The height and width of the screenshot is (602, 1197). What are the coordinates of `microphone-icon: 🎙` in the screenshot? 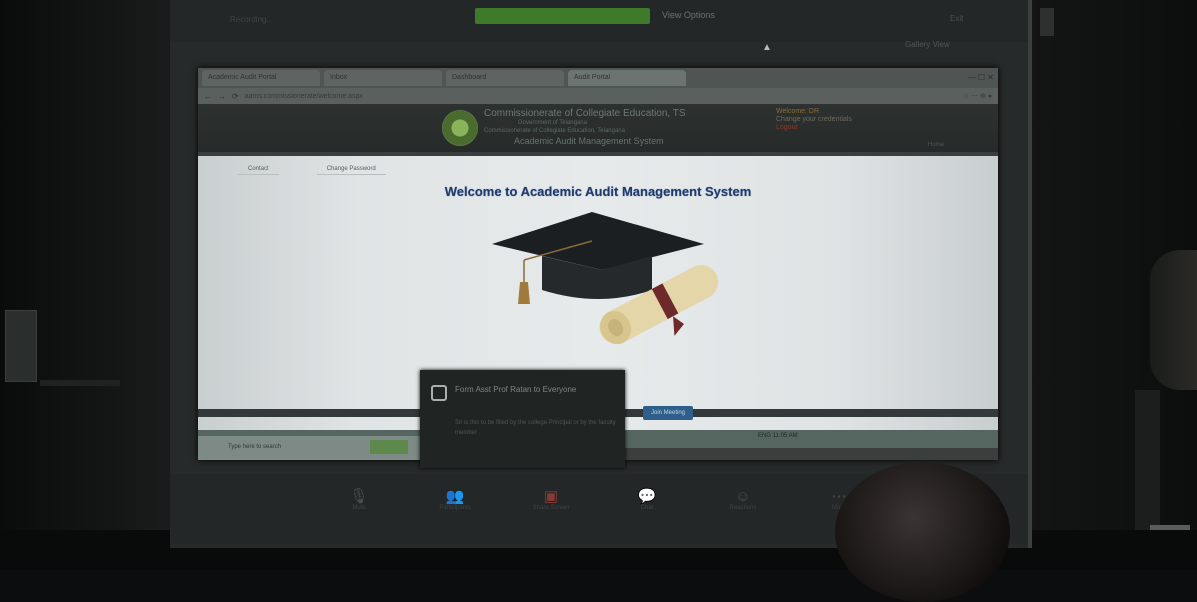 It's located at (359, 496).